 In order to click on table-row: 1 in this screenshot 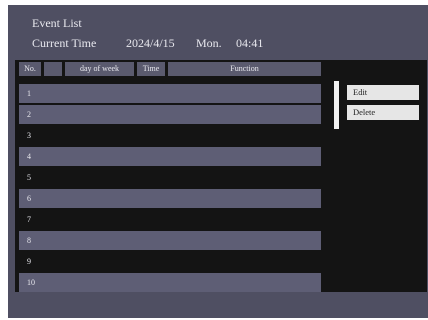, I will do `click(170, 93)`.